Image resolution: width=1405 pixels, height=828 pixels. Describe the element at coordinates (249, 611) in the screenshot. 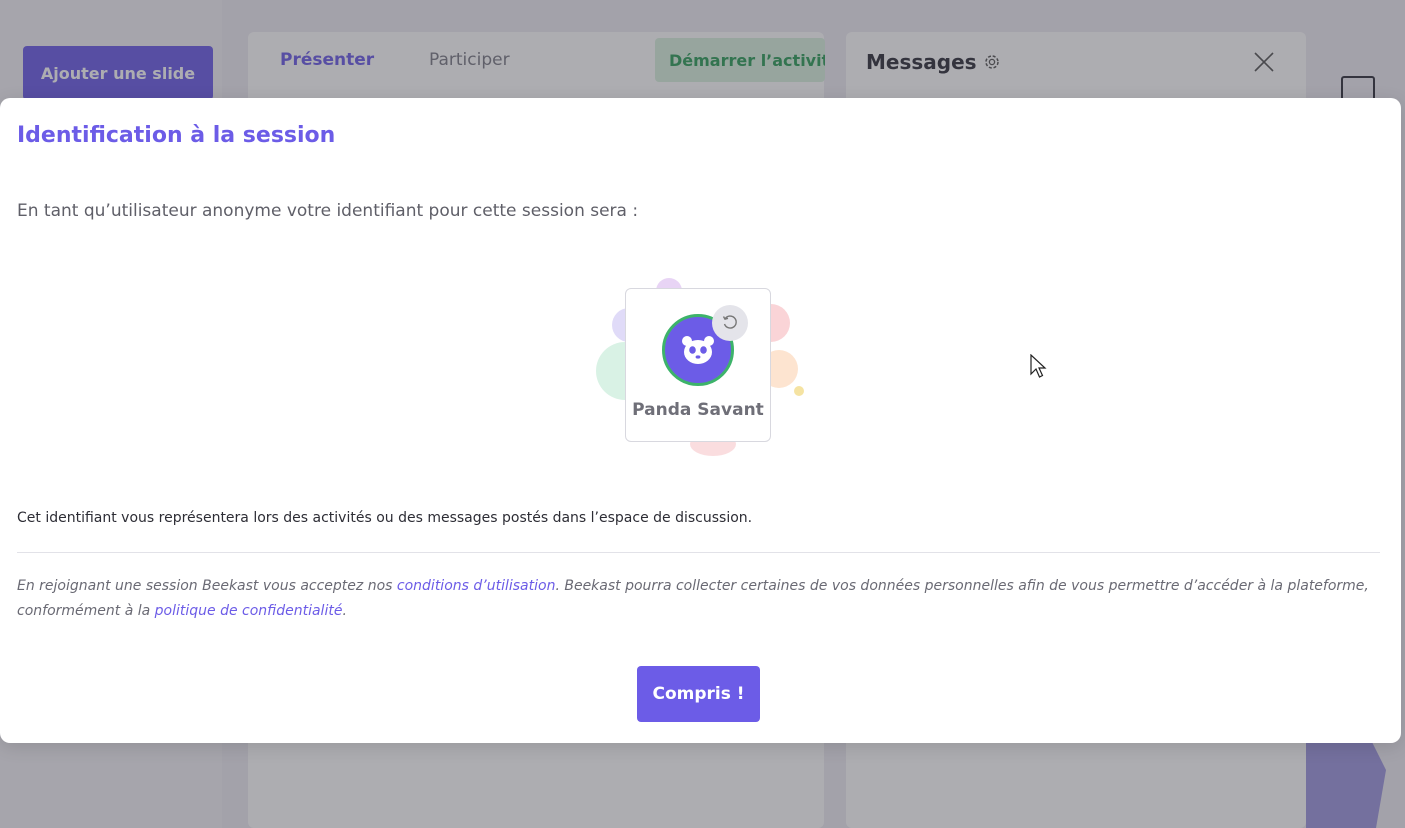

I see `privacy-link: politique de confidentialité` at that location.